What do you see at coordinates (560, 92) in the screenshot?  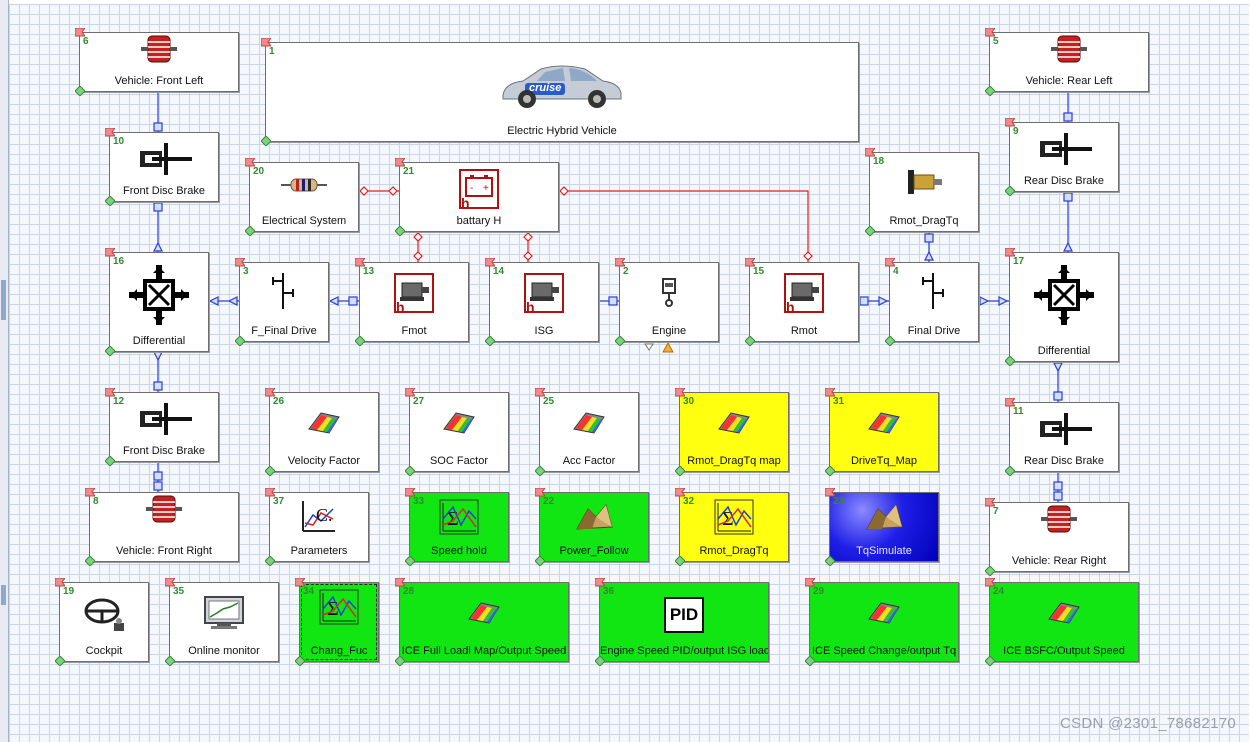 I see `block-1: 1 cruise Electric Hybrid Vehicle` at bounding box center [560, 92].